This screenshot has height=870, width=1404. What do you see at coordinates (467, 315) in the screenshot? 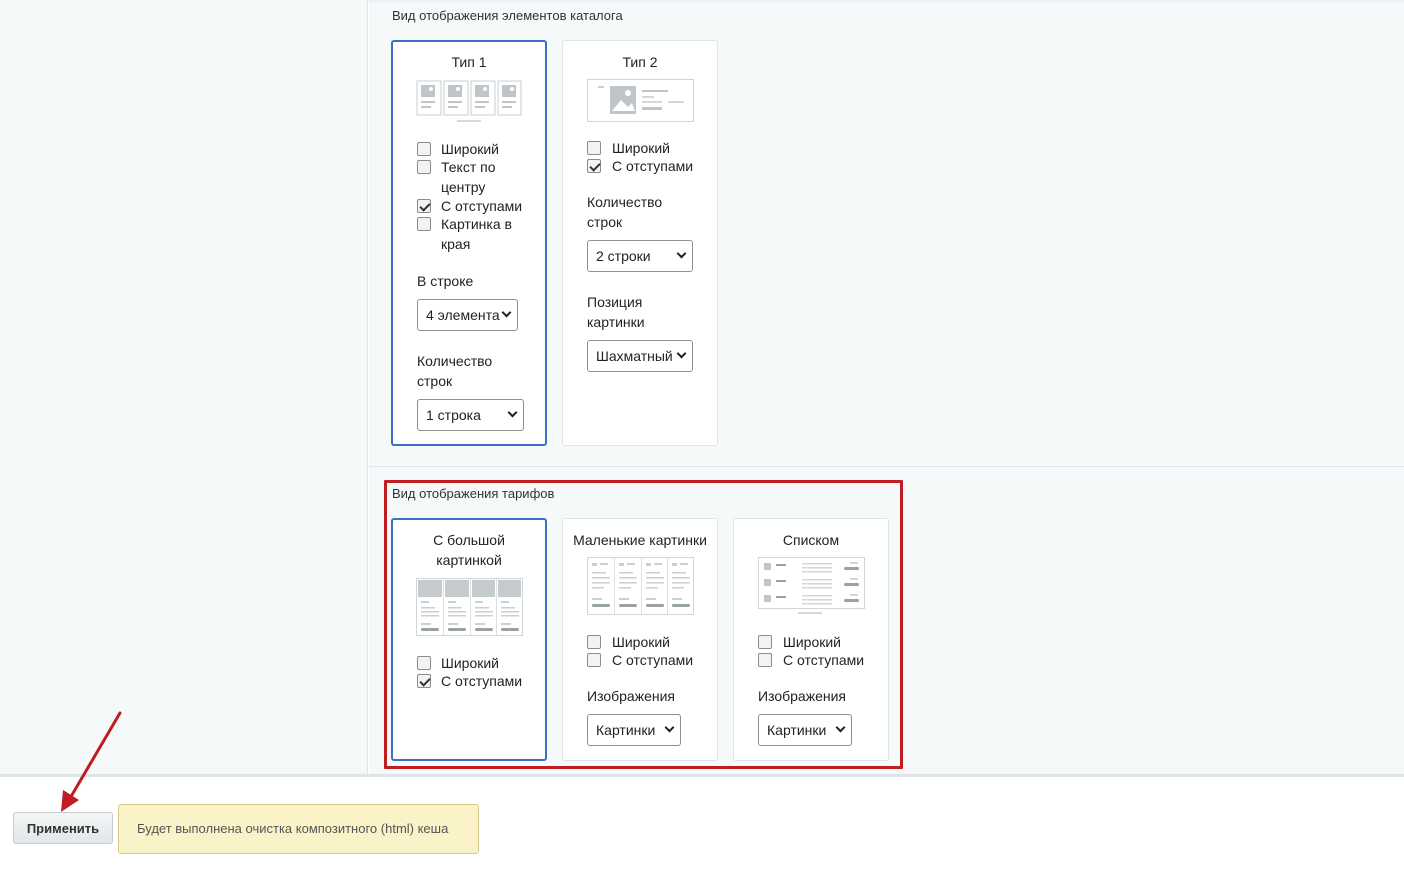
I see `per-row-select: 4 элемента` at bounding box center [467, 315].